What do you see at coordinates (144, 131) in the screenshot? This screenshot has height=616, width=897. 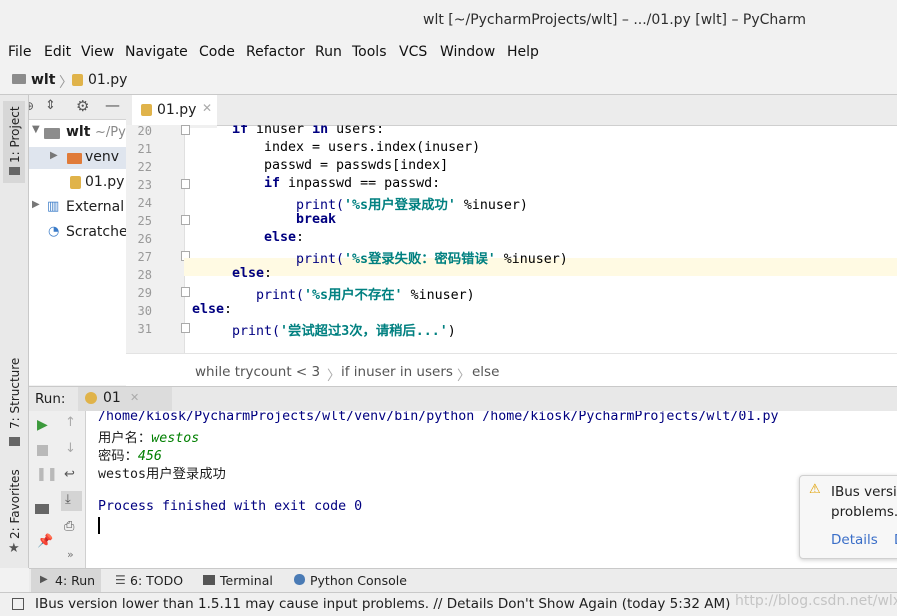 I see `line-number: 20` at bounding box center [144, 131].